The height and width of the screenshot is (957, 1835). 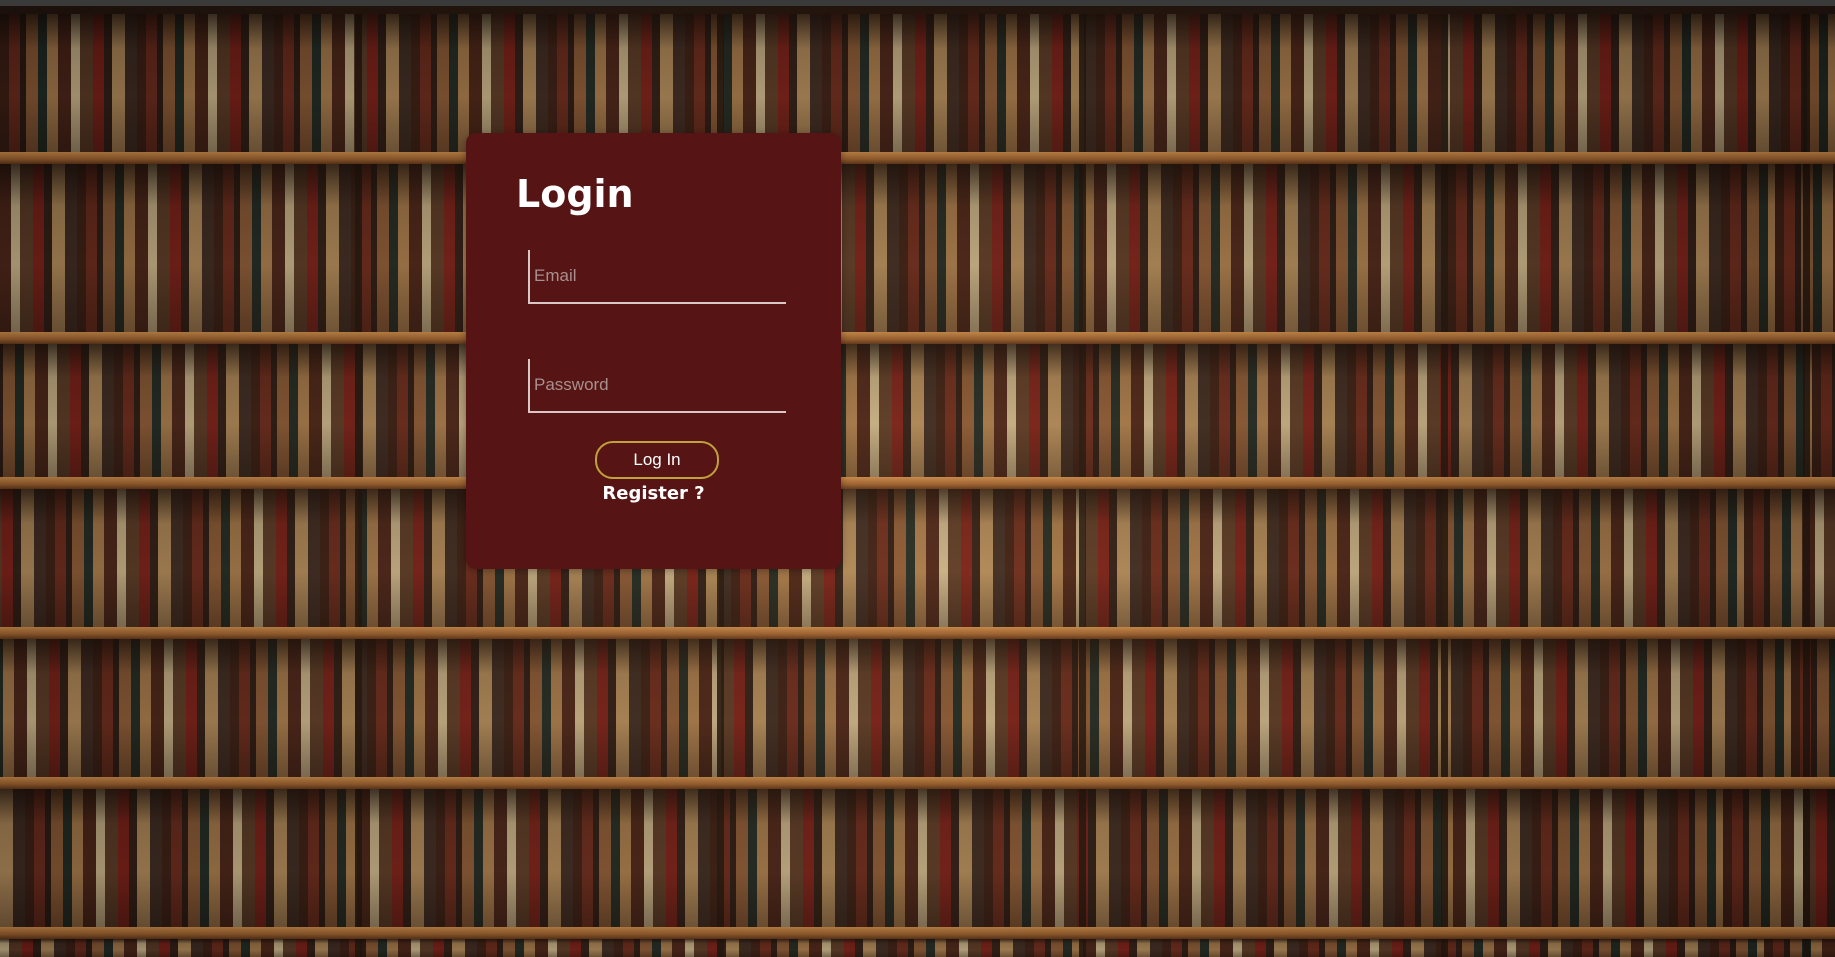 What do you see at coordinates (657, 460) in the screenshot?
I see `log-in-button: Log In` at bounding box center [657, 460].